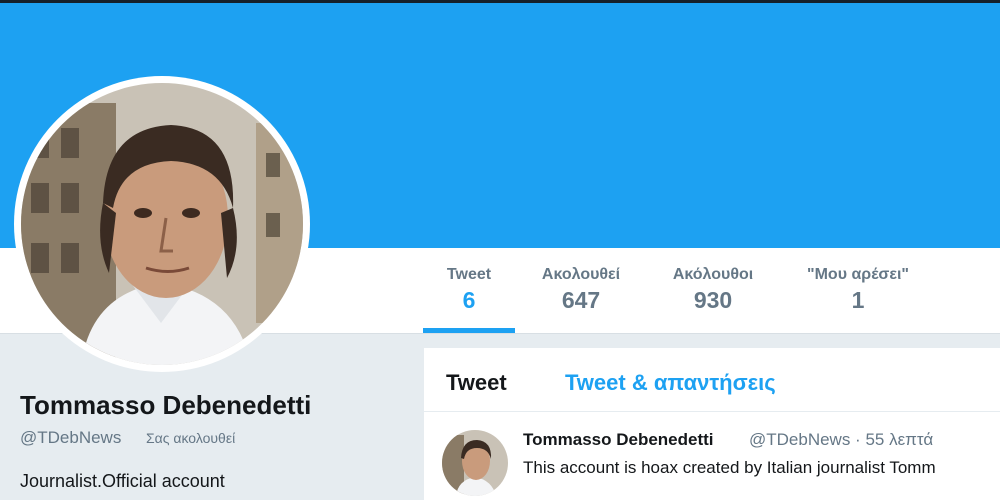 The width and height of the screenshot is (1000, 500). I want to click on timeline-tabs: Tweet Tweet & απαντήσεις, so click(712, 380).